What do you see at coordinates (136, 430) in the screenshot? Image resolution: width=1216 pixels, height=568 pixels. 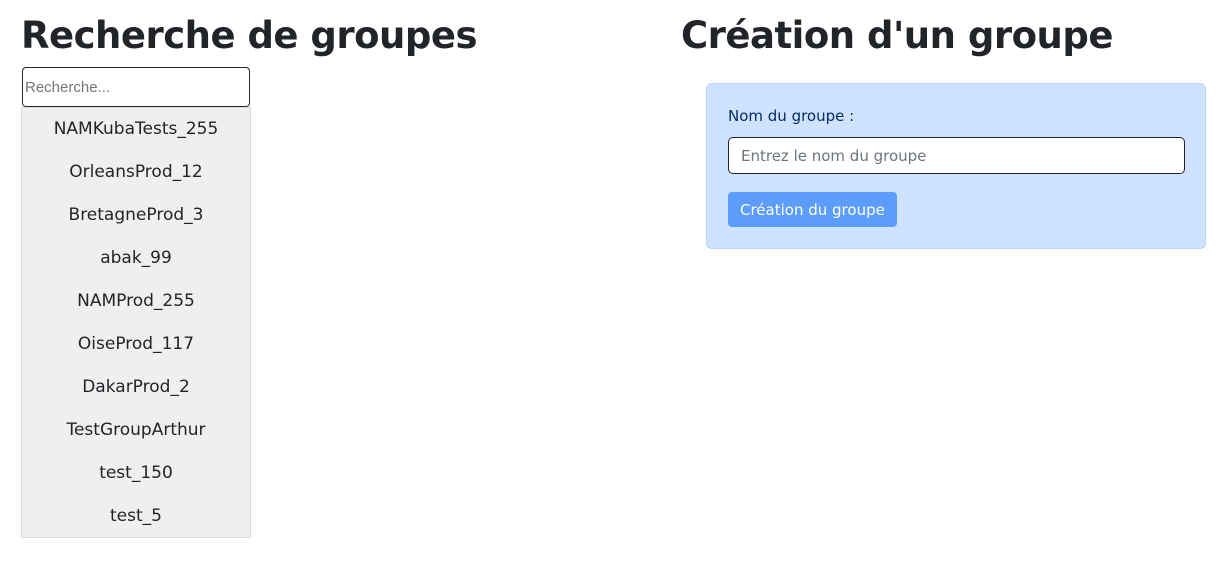 I see `group-list-item: TestGroupArthur` at bounding box center [136, 430].